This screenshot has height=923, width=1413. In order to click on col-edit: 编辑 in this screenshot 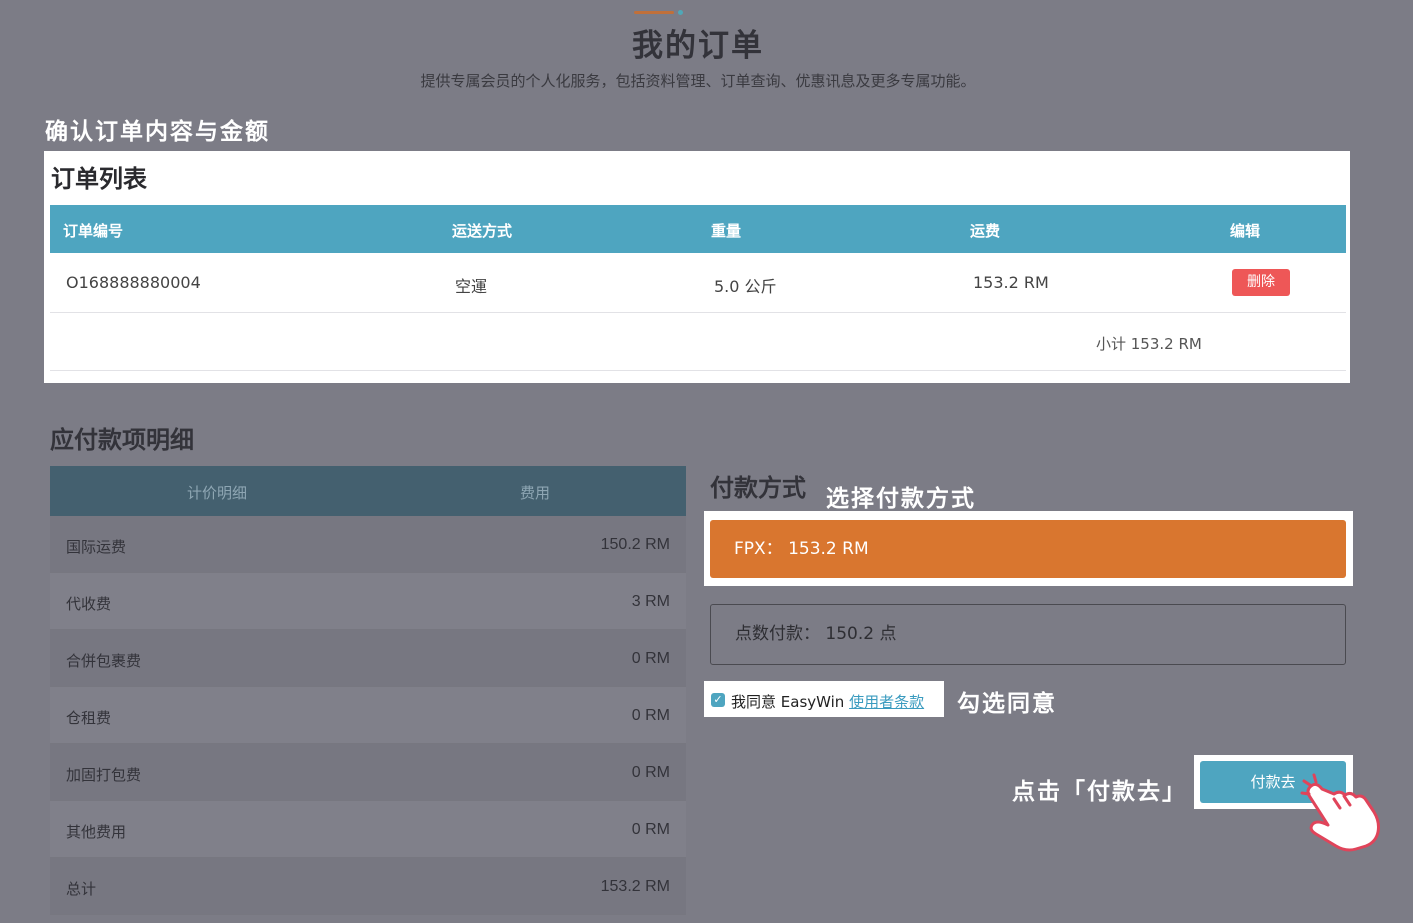, I will do `click(1245, 231)`.